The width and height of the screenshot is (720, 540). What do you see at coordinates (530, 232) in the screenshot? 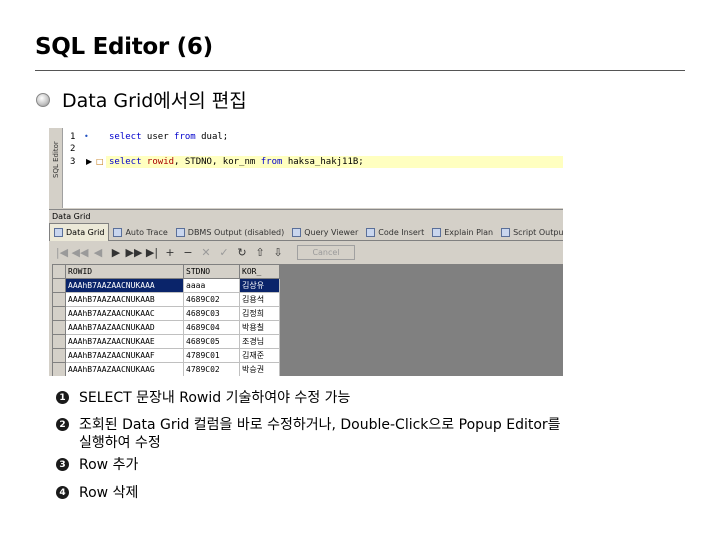
I see `tab-script-output: Script Output` at bounding box center [530, 232].